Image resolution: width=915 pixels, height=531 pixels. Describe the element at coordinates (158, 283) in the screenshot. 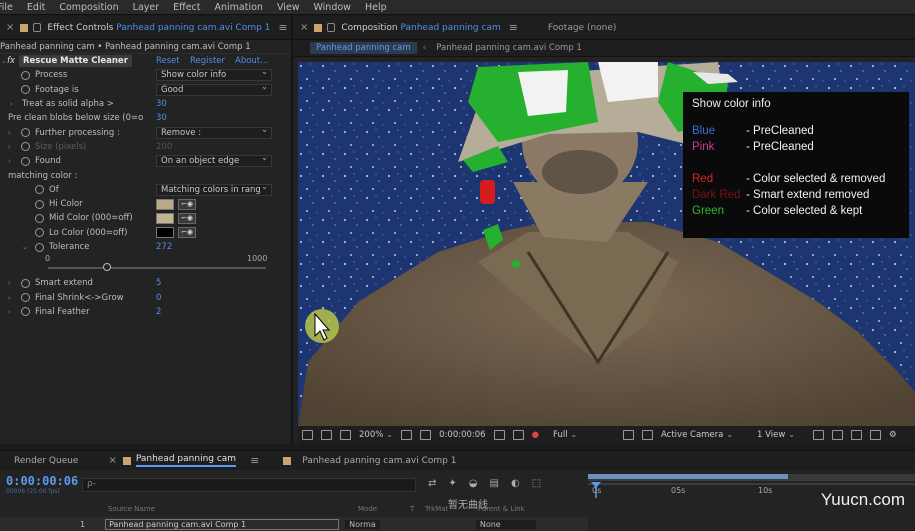

I see `param-value: 5` at that location.